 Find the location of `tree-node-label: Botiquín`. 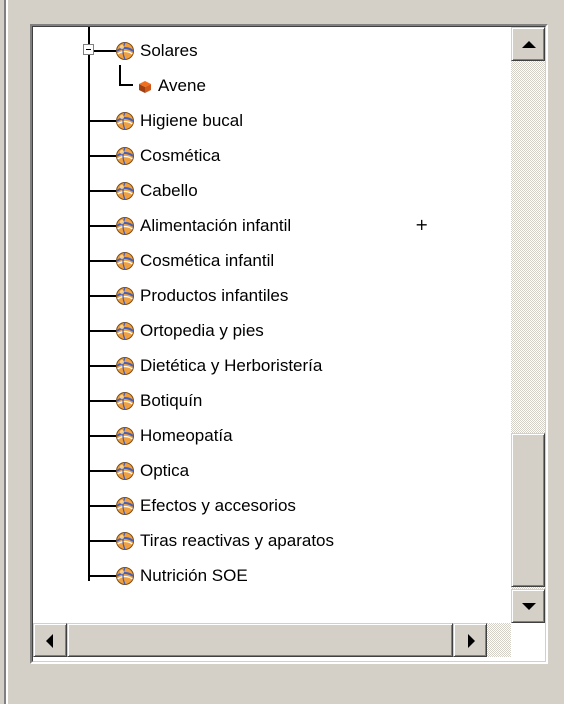

tree-node-label: Botiquín is located at coordinates (171, 400).